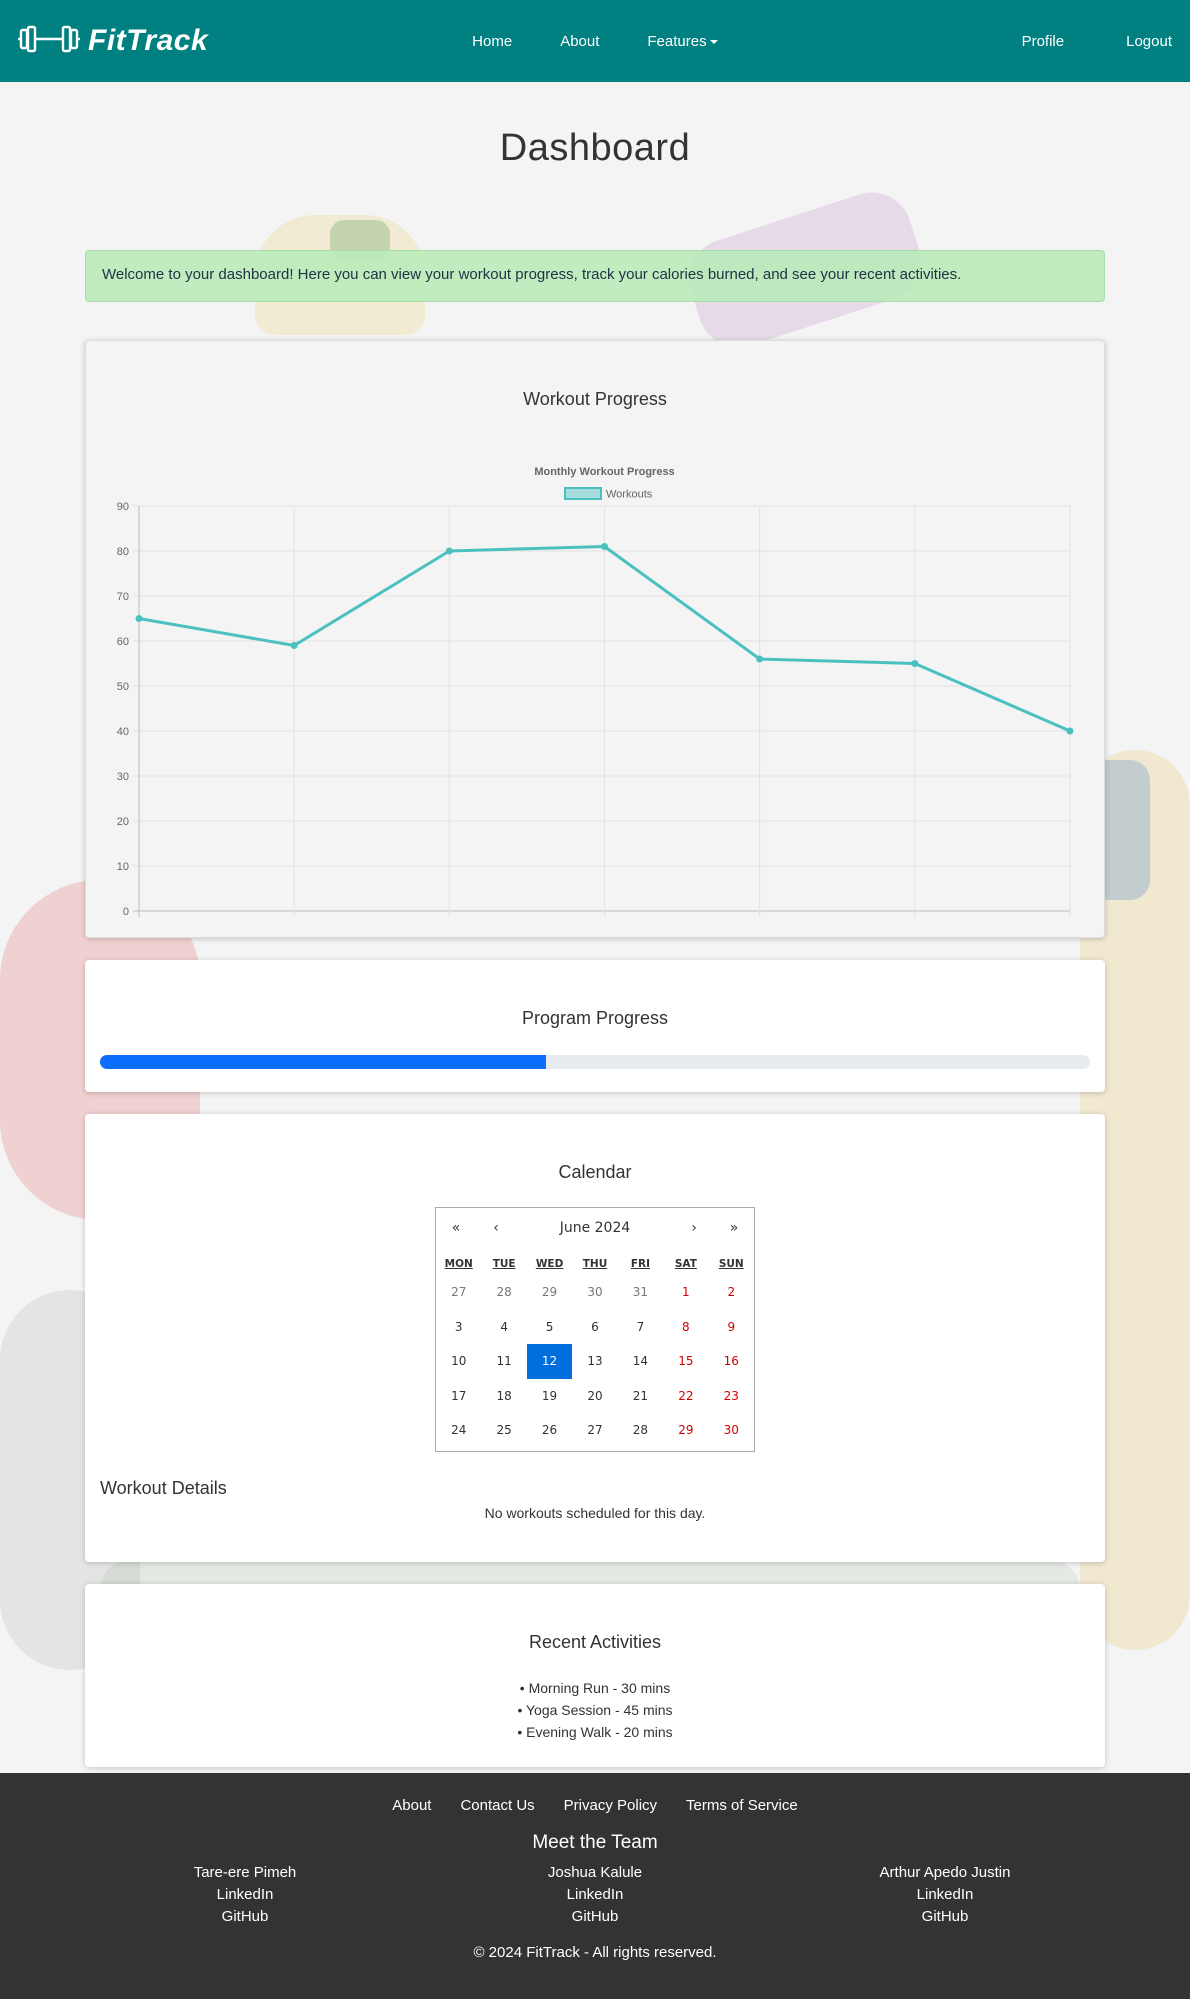  I want to click on copyright-text: © 2024 FitTrack - All rights reserved., so click(595, 1952).